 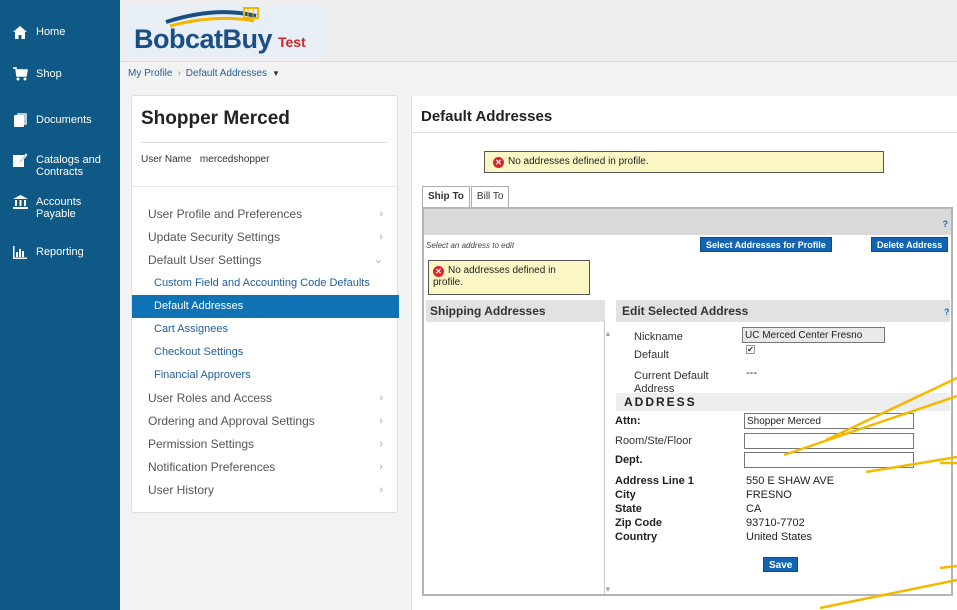 What do you see at coordinates (20, 120) in the screenshot?
I see `documents-icon` at bounding box center [20, 120].